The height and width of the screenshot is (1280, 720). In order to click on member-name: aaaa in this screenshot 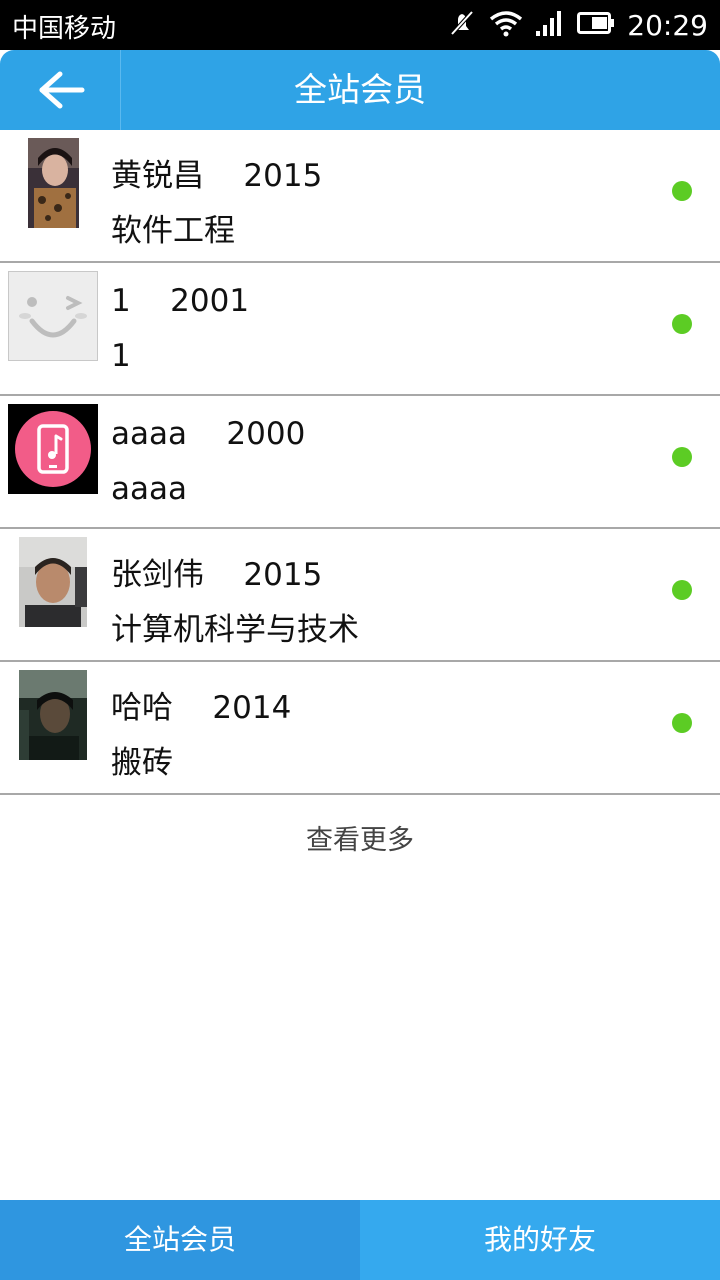, I will do `click(149, 434)`.